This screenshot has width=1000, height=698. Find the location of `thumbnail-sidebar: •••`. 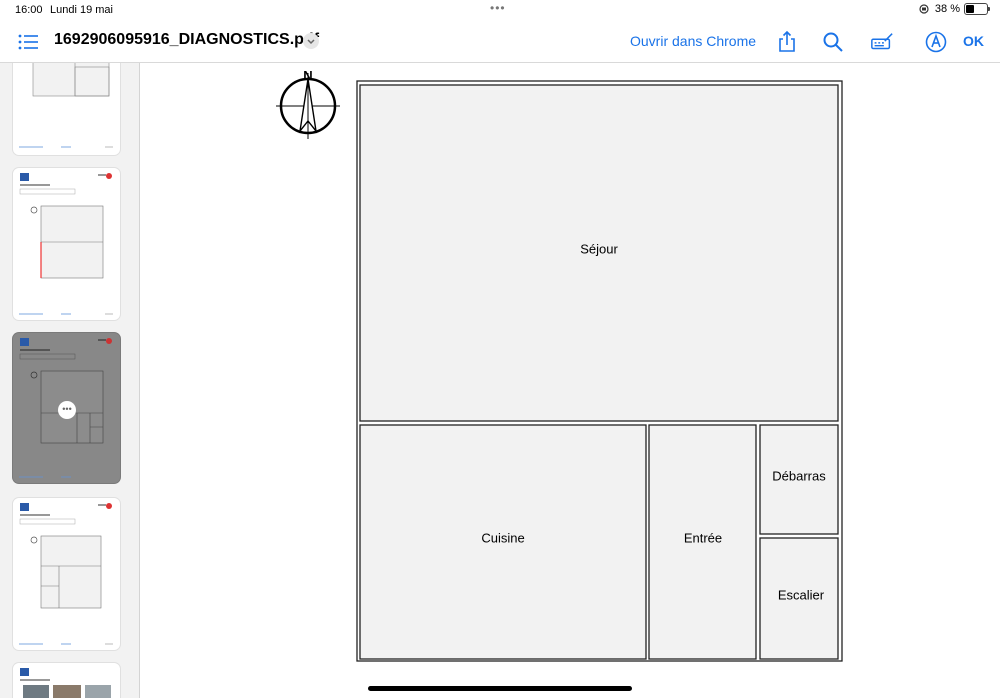

thumbnail-sidebar: ••• is located at coordinates (70, 380).